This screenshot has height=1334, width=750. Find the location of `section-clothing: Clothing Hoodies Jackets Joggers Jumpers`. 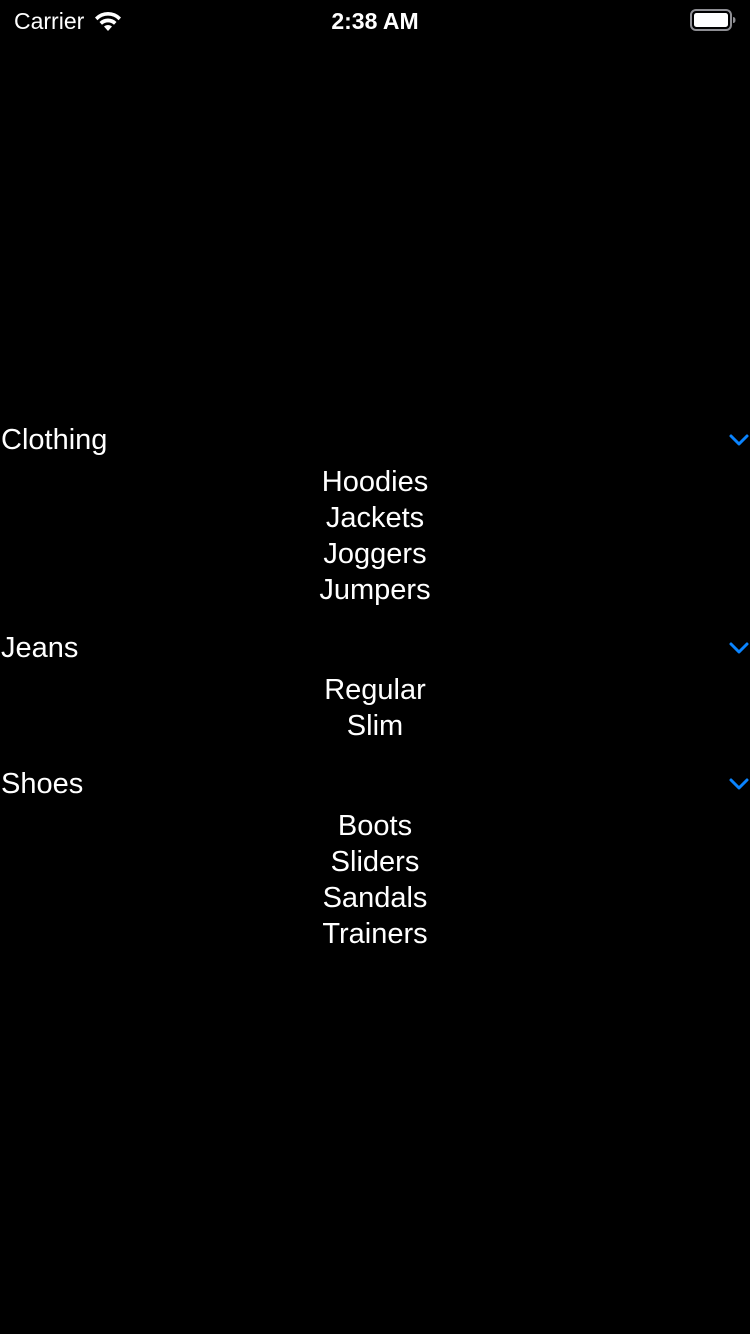

section-clothing: Clothing Hoodies Jackets Joggers Jumpers is located at coordinates (375, 514).